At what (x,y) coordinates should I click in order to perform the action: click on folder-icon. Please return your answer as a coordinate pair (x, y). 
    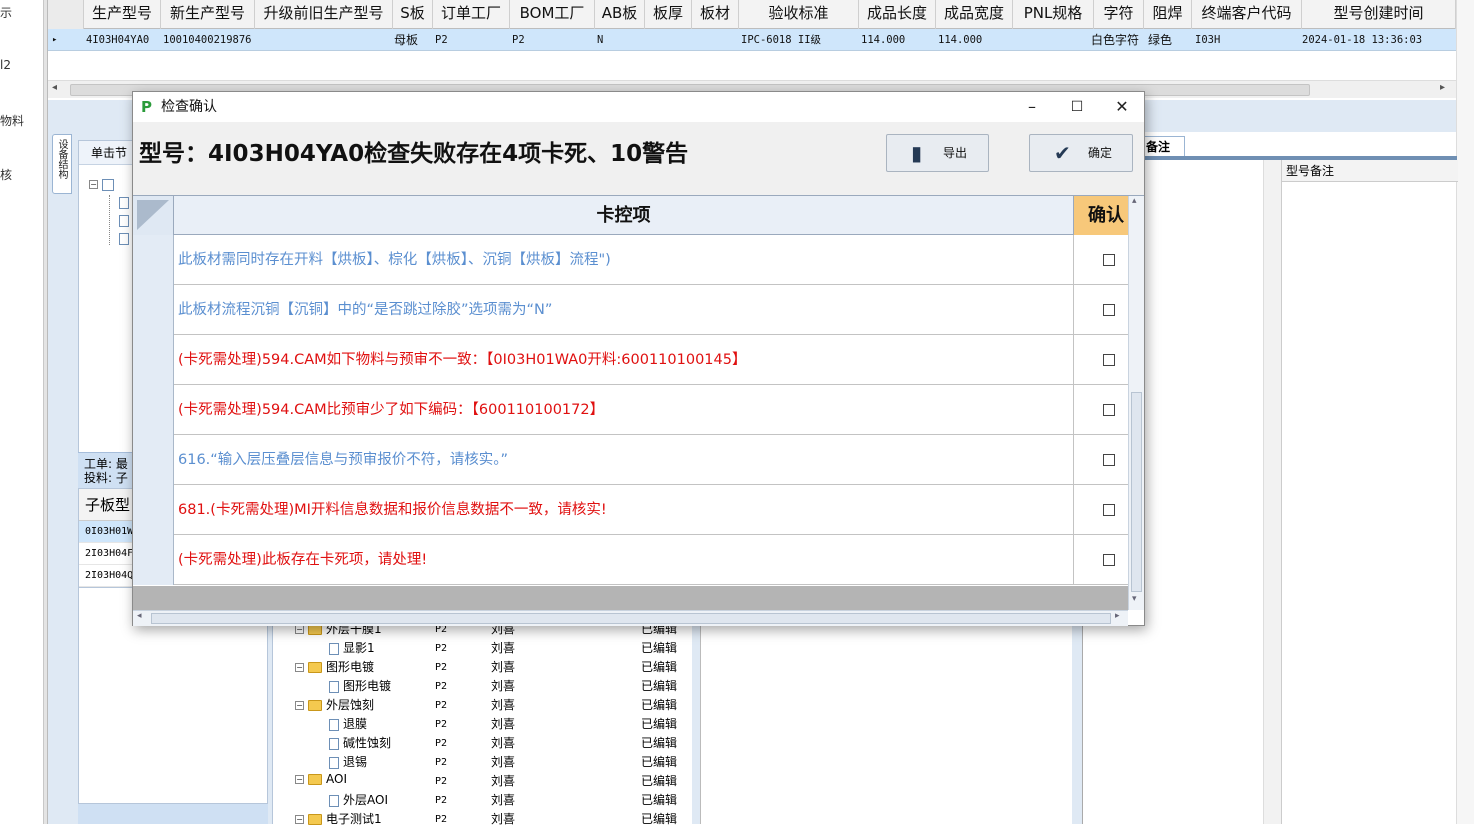
    Looking at the image, I should click on (315, 667).